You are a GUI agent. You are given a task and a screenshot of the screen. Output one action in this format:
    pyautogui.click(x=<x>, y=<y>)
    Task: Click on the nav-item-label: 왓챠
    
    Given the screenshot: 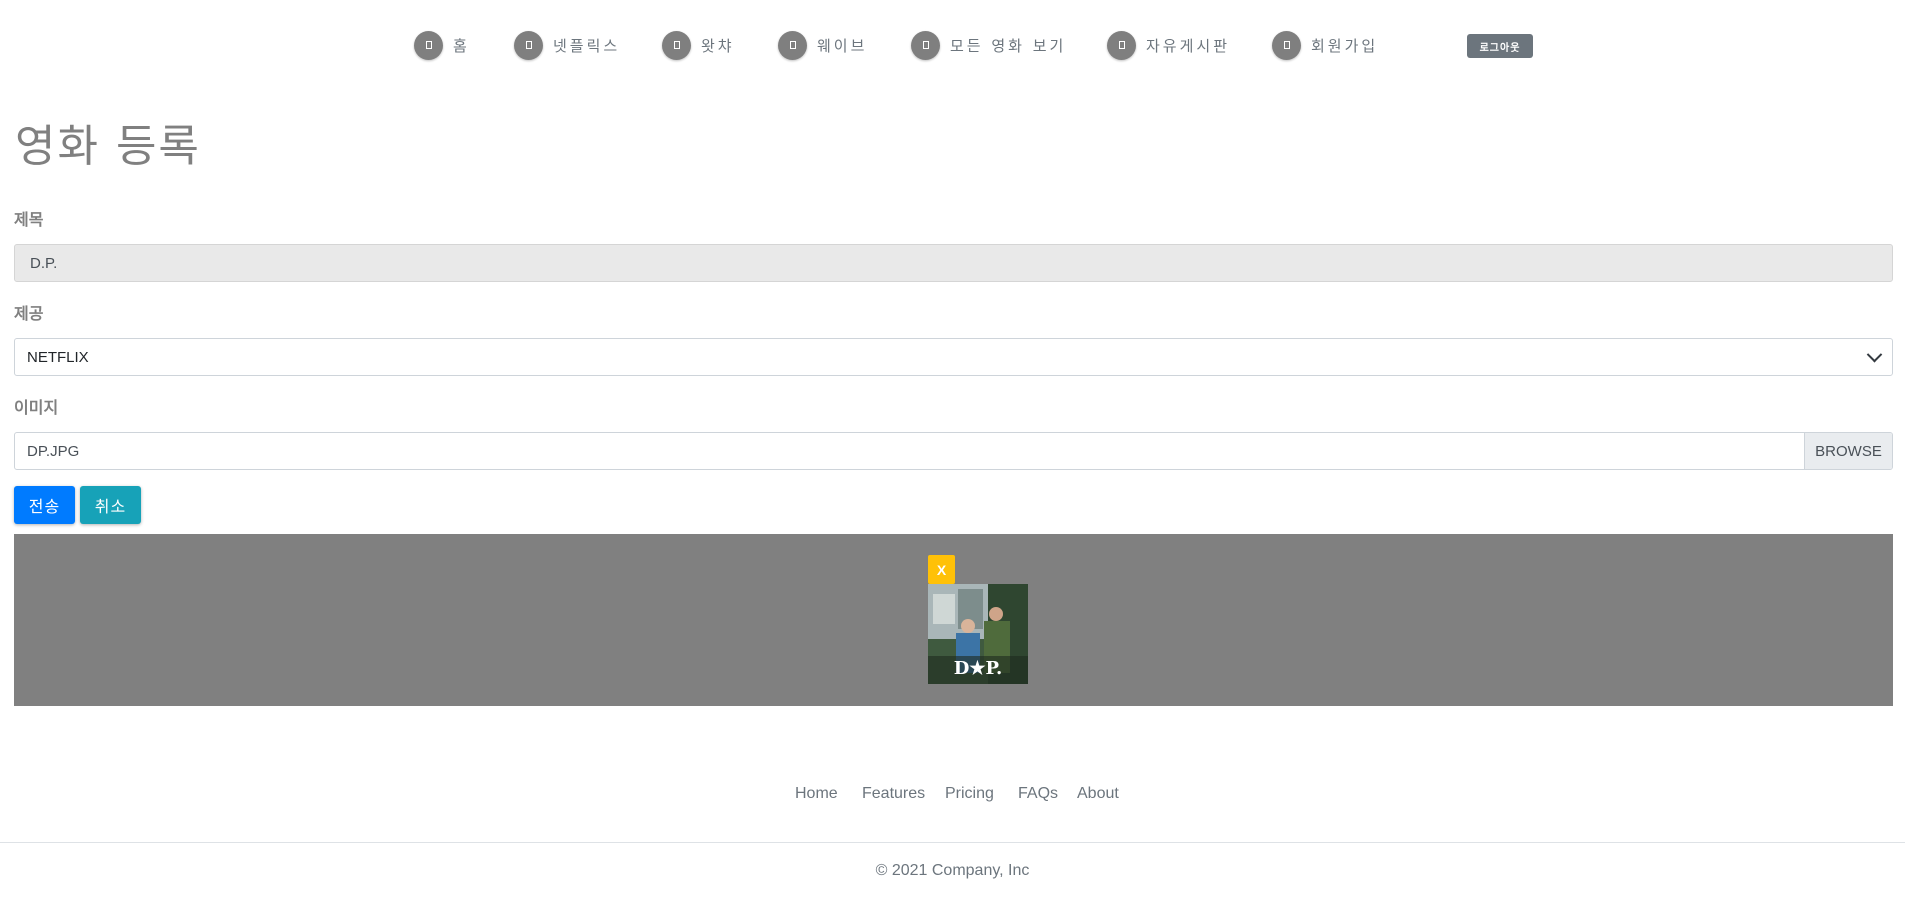 What is the action you would take?
    pyautogui.click(x=718, y=45)
    